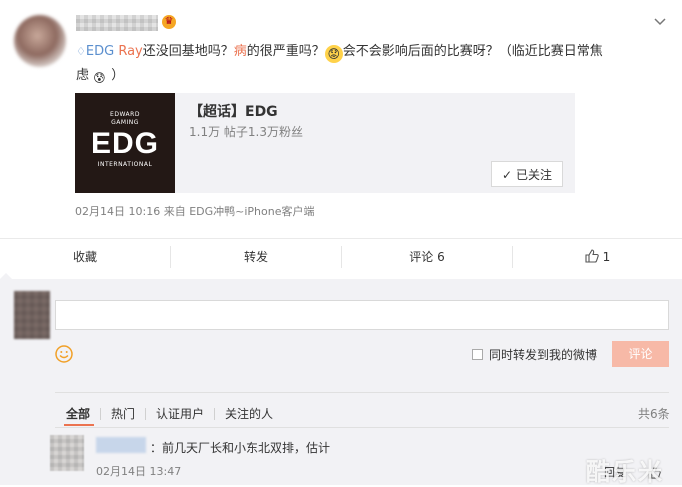 The image size is (682, 487). What do you see at coordinates (40, 41) in the screenshot?
I see `author-avatar` at bounding box center [40, 41].